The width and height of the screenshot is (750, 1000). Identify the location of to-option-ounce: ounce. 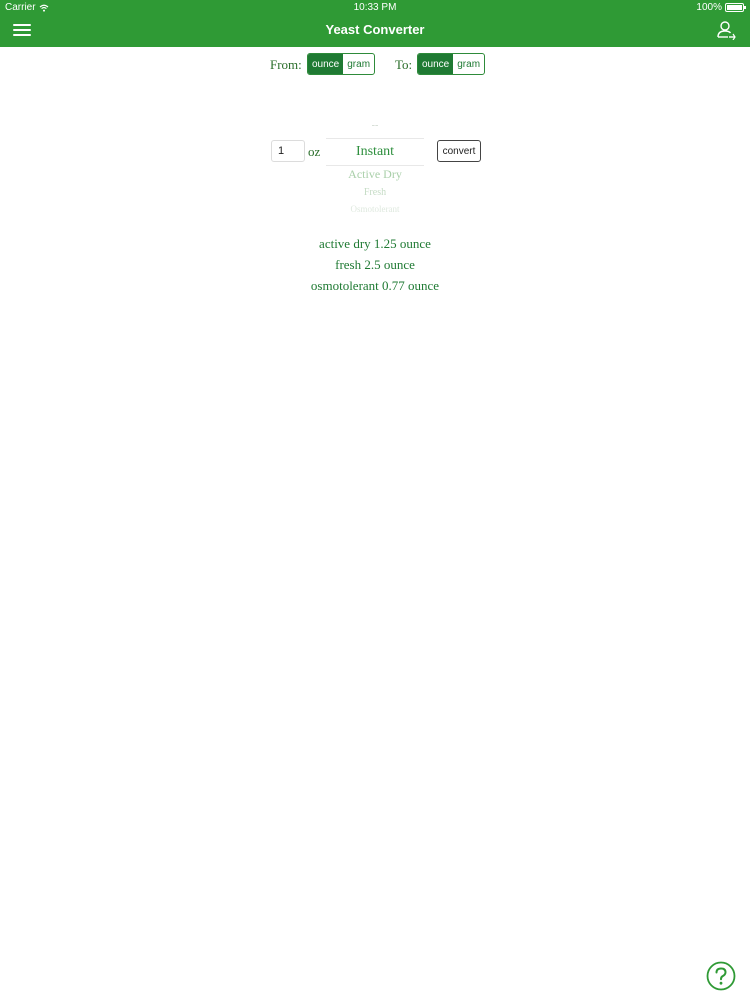
(436, 64).